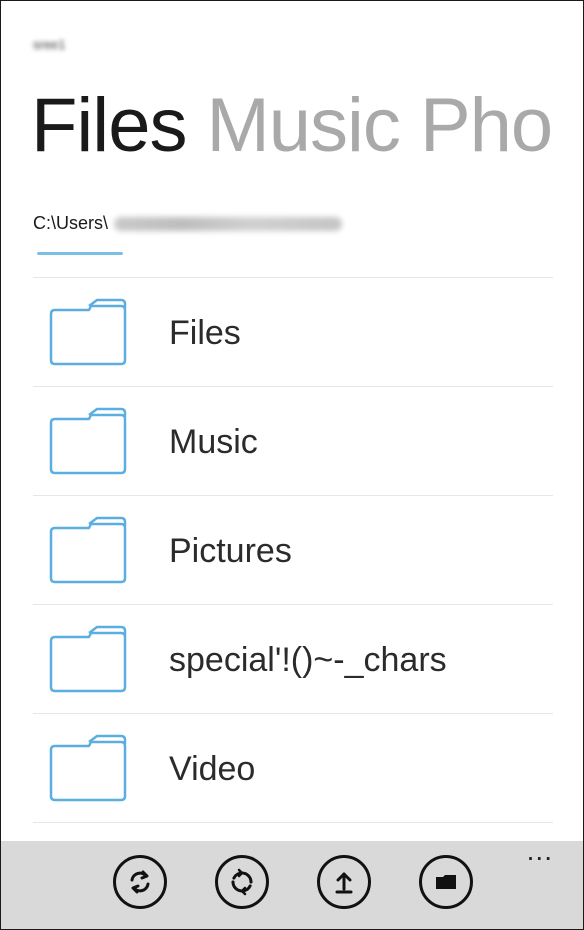  I want to click on folder-name: Video, so click(212, 769).